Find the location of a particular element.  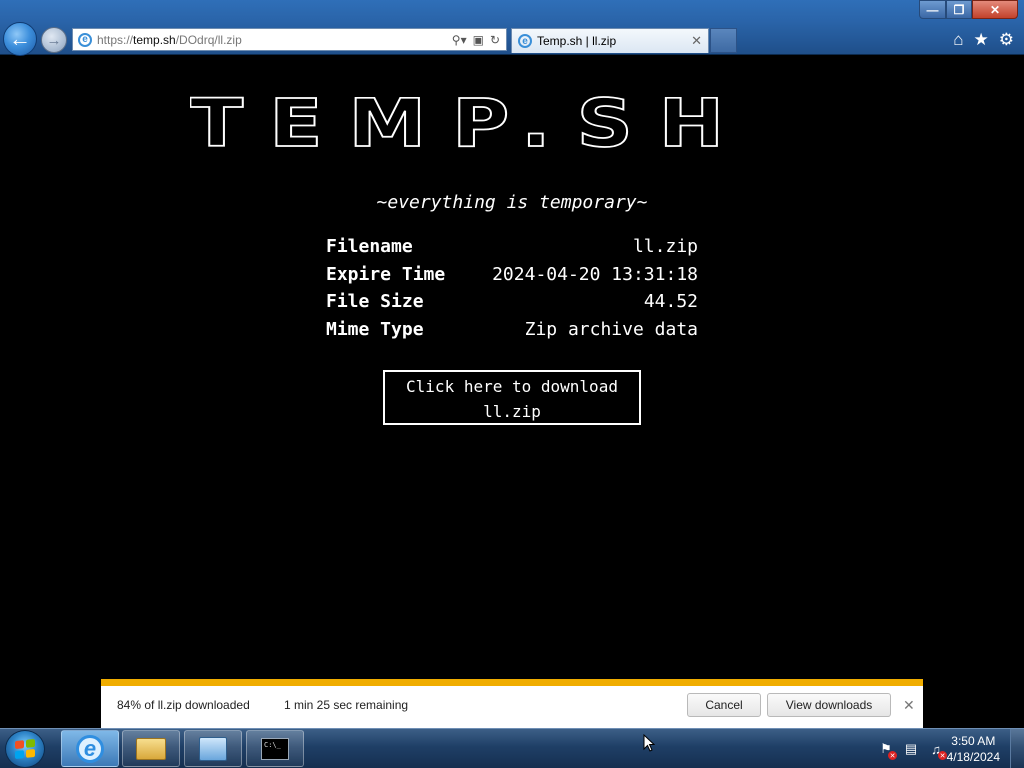

tab-close-icon: ✕ is located at coordinates (699, 41).